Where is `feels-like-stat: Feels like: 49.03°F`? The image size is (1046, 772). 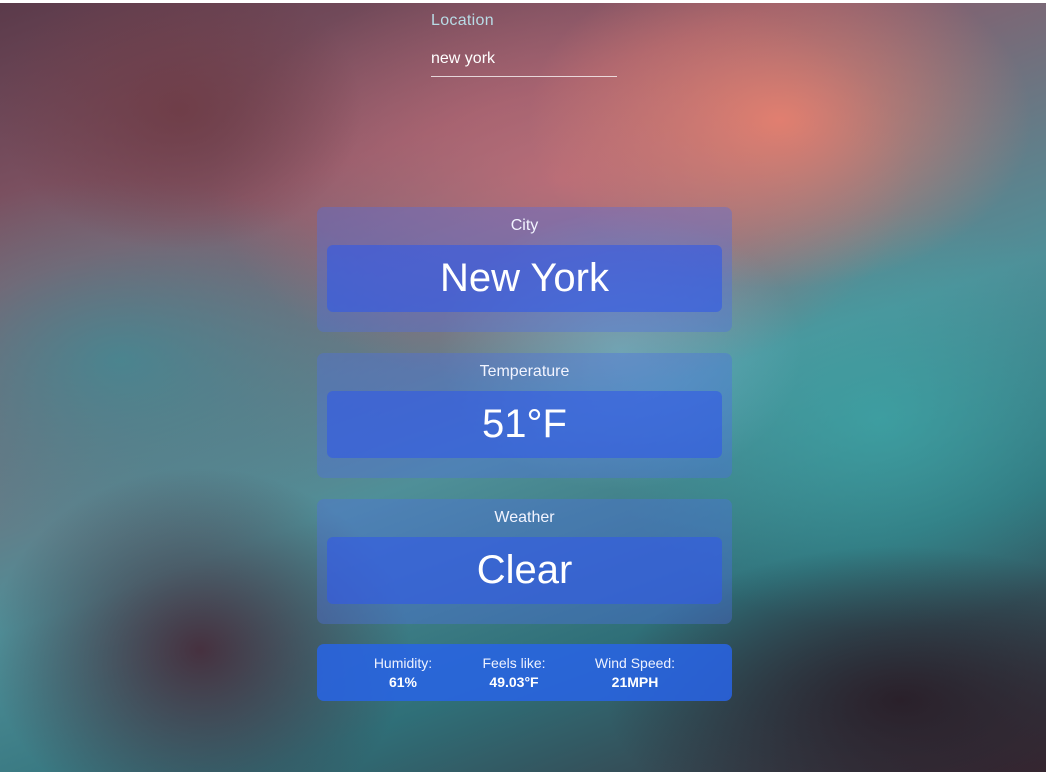
feels-like-stat: Feels like: 49.03°F is located at coordinates (514, 673).